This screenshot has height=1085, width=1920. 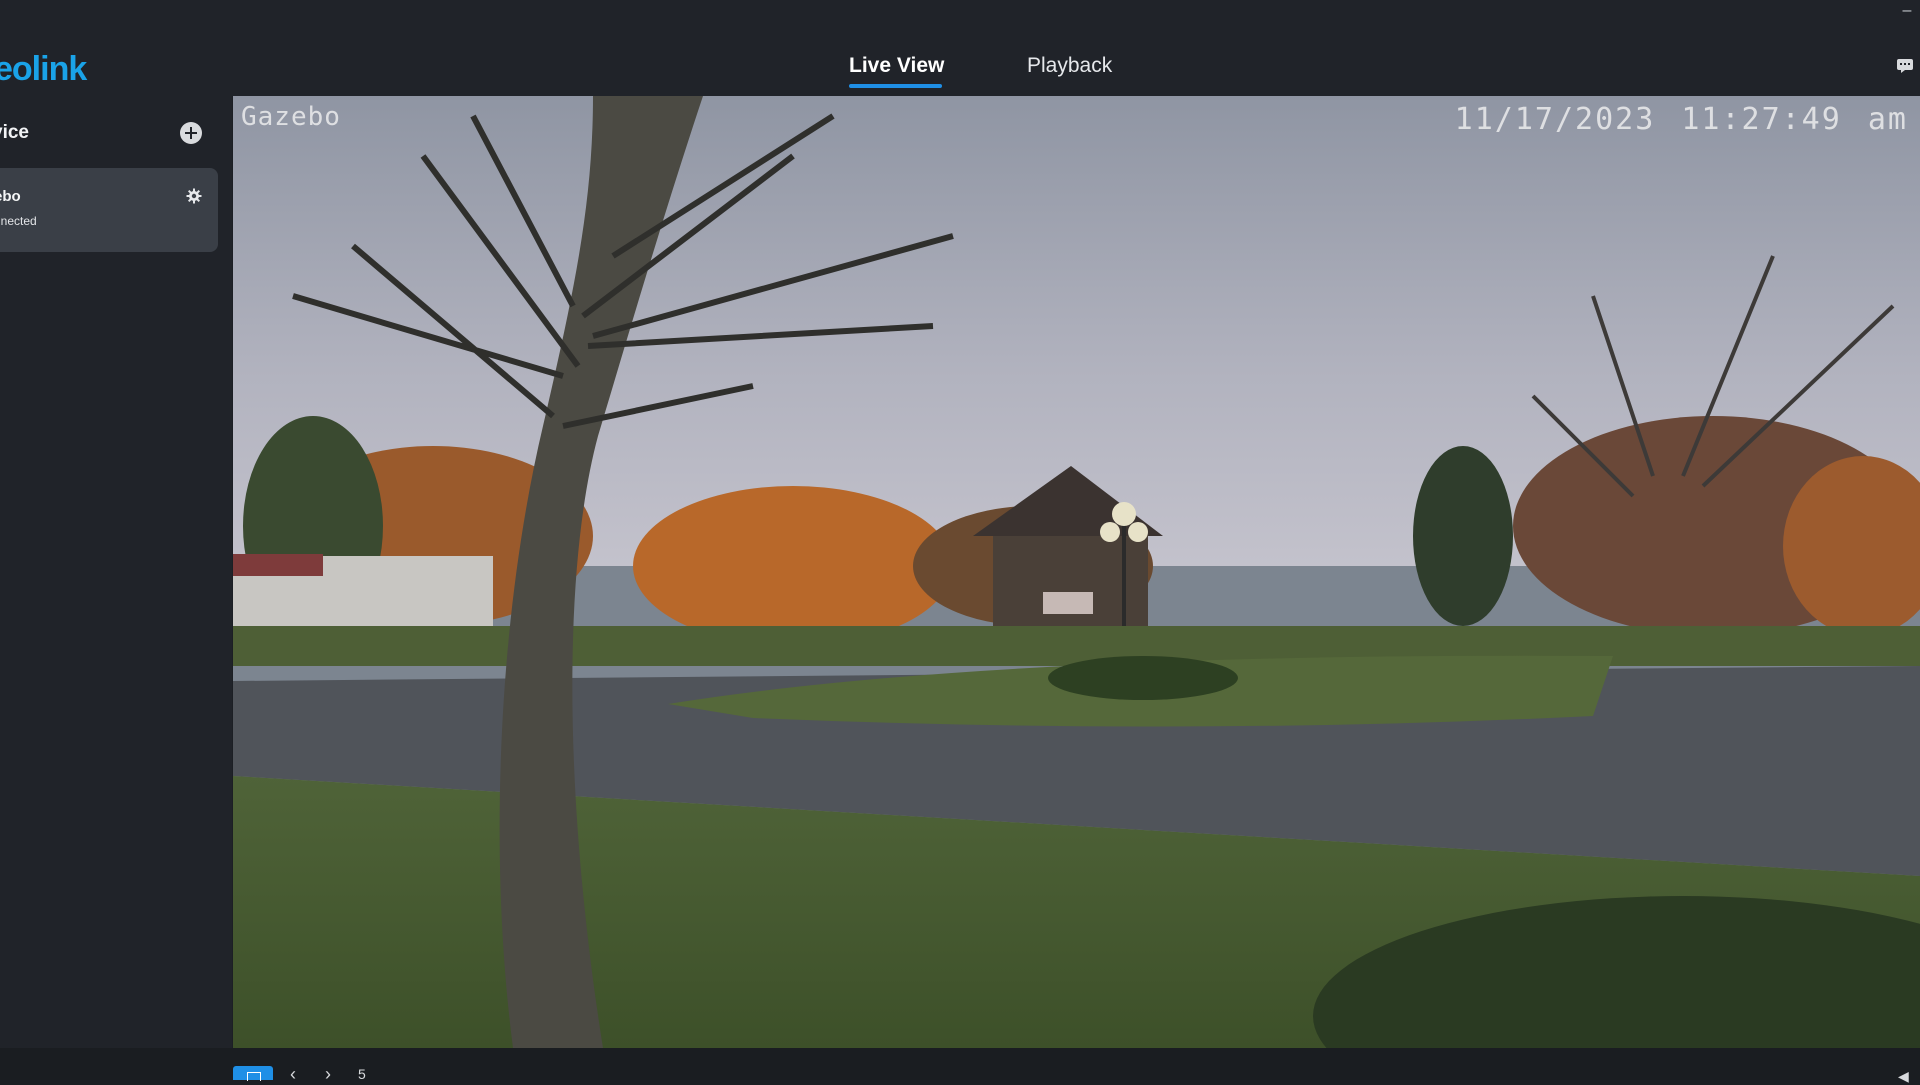 What do you see at coordinates (18, 221) in the screenshot?
I see `device-status: nnected` at bounding box center [18, 221].